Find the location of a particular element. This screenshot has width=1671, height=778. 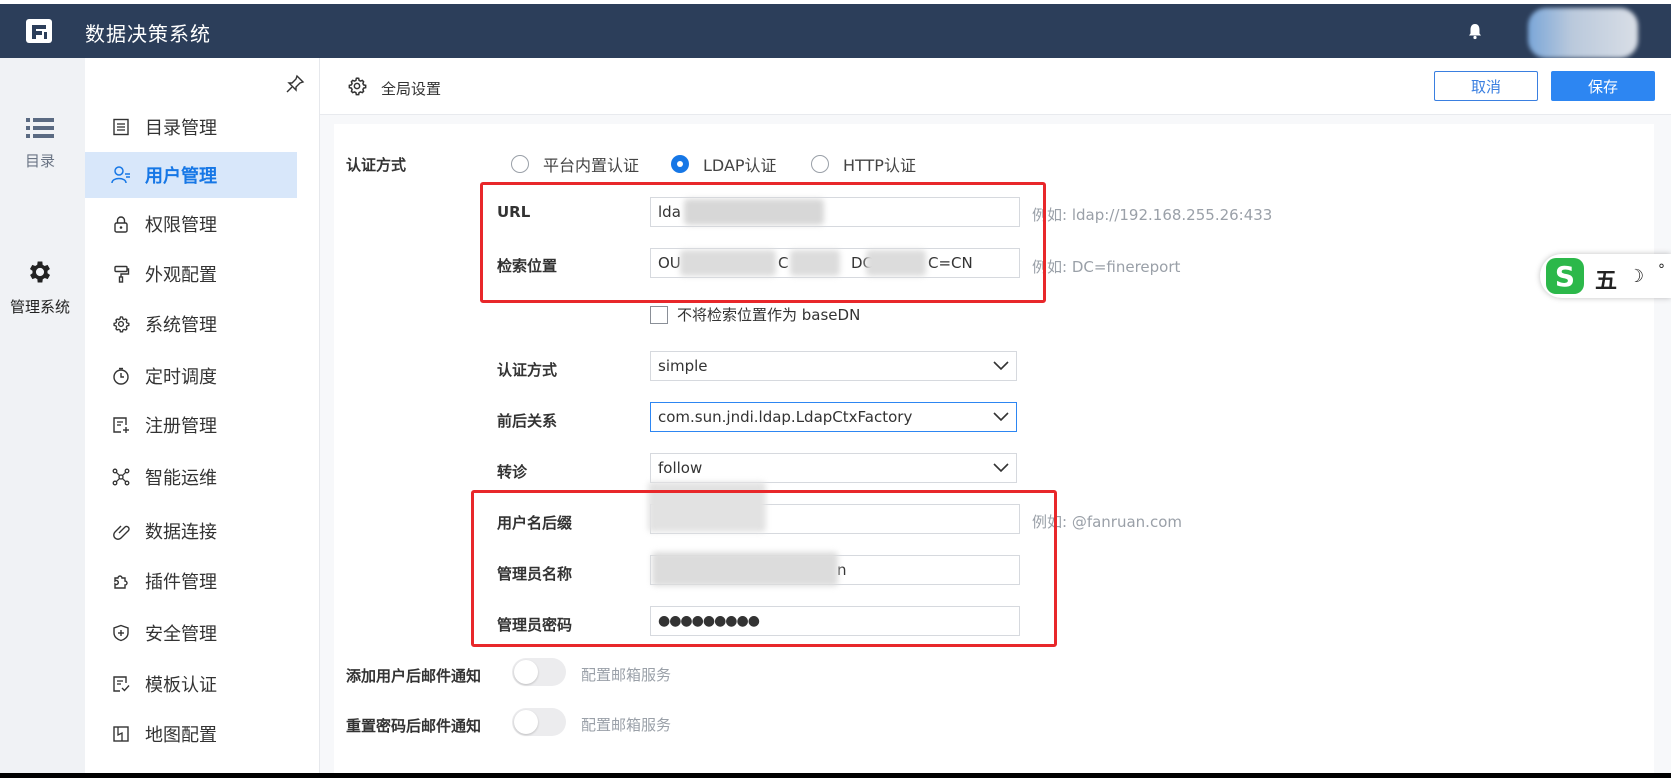

radio-label: HTTP认证 is located at coordinates (879, 165).